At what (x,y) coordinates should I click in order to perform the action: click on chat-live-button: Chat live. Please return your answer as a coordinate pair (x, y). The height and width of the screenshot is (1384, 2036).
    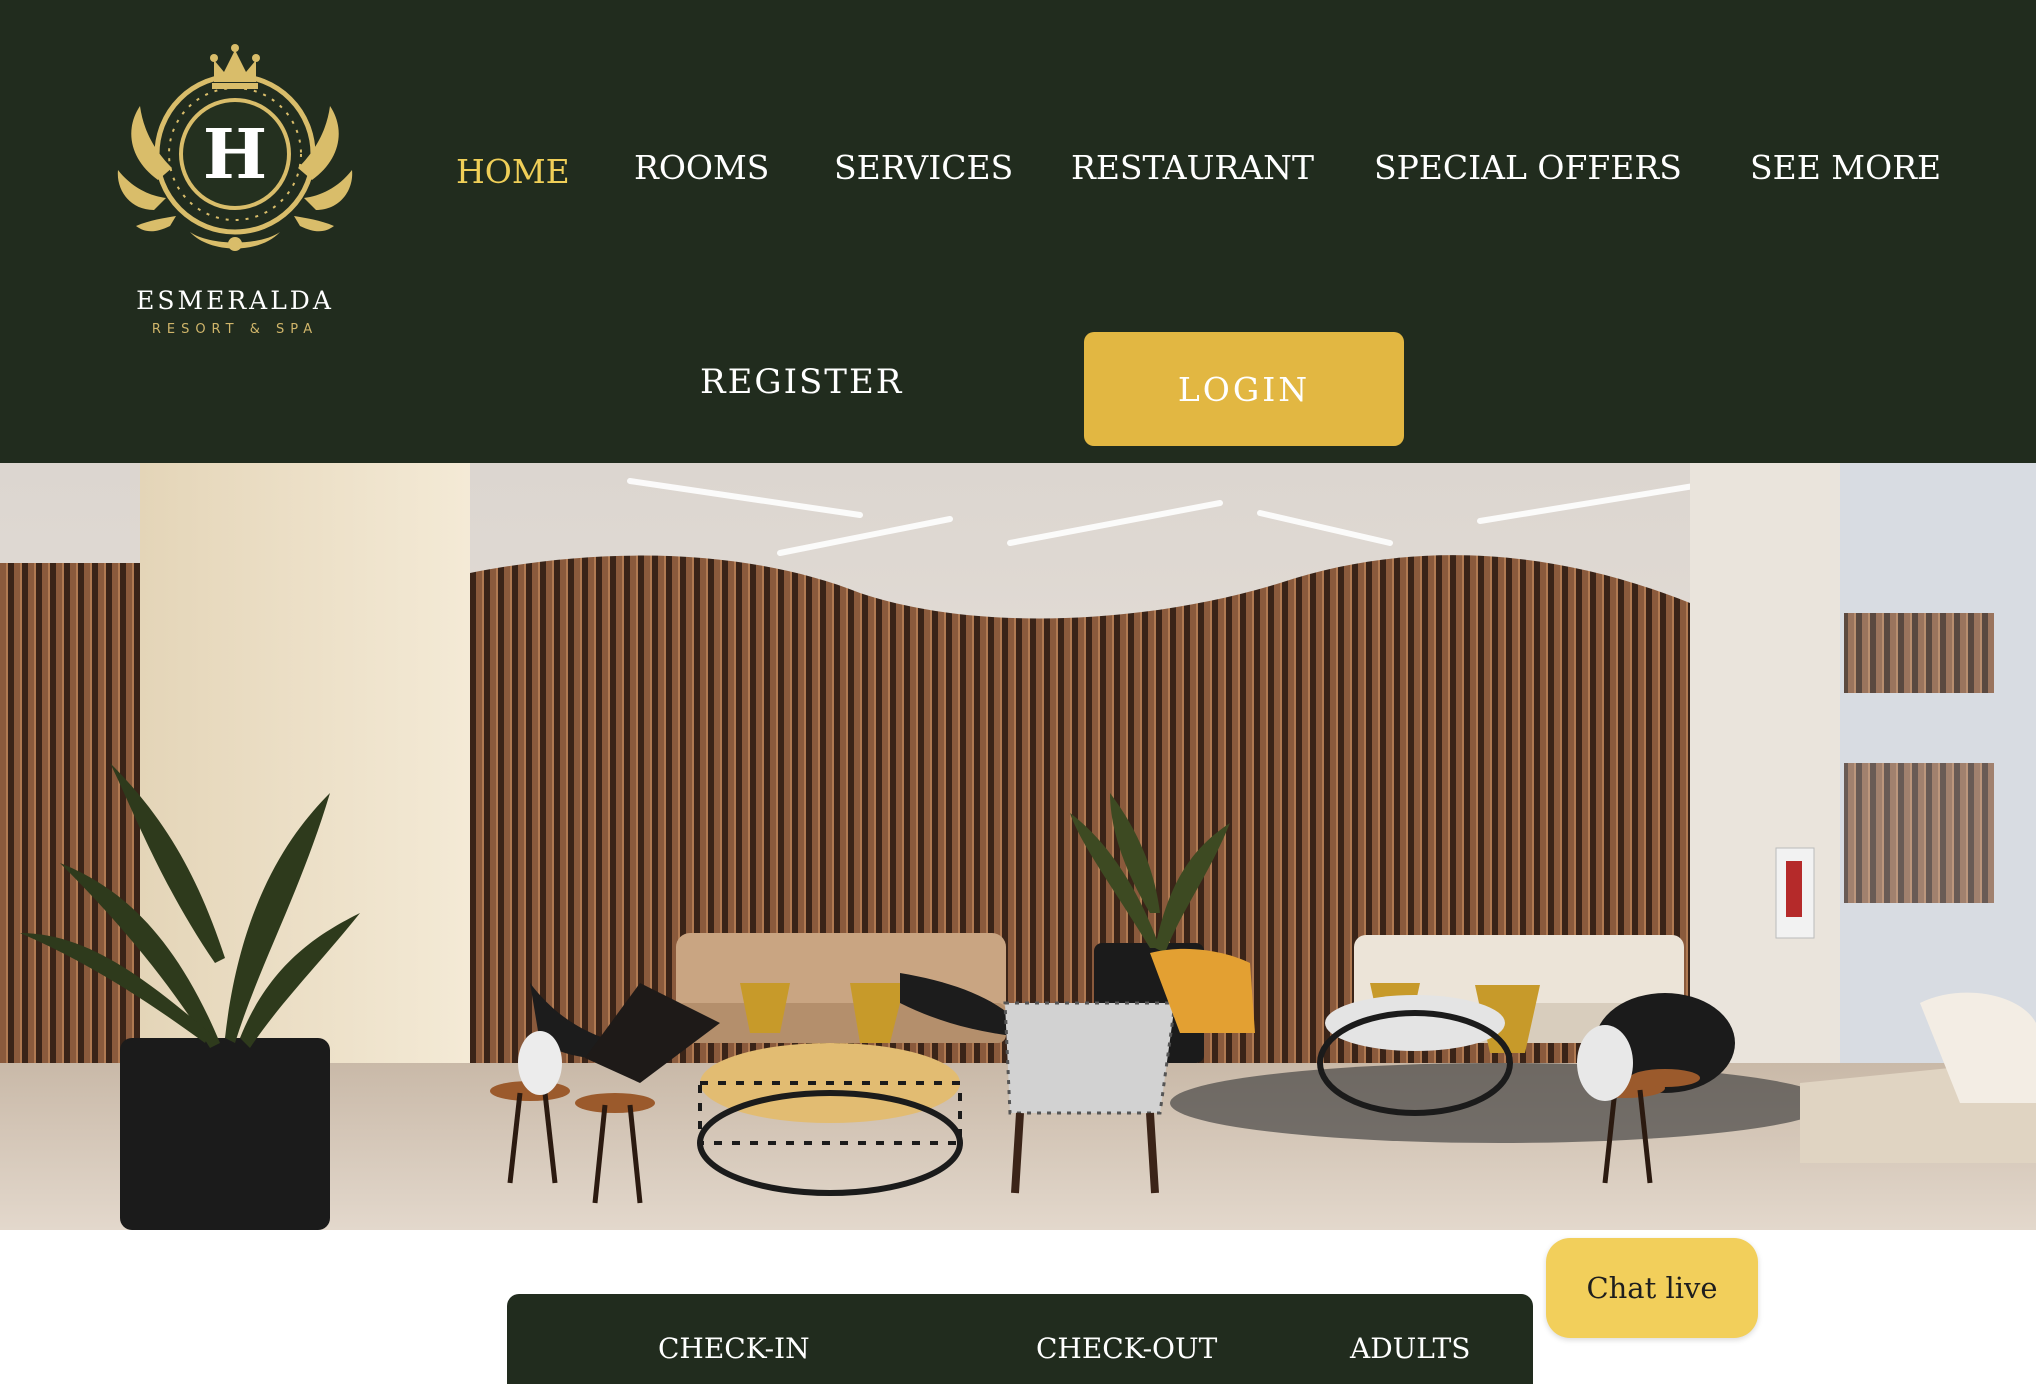
    Looking at the image, I should click on (1652, 1288).